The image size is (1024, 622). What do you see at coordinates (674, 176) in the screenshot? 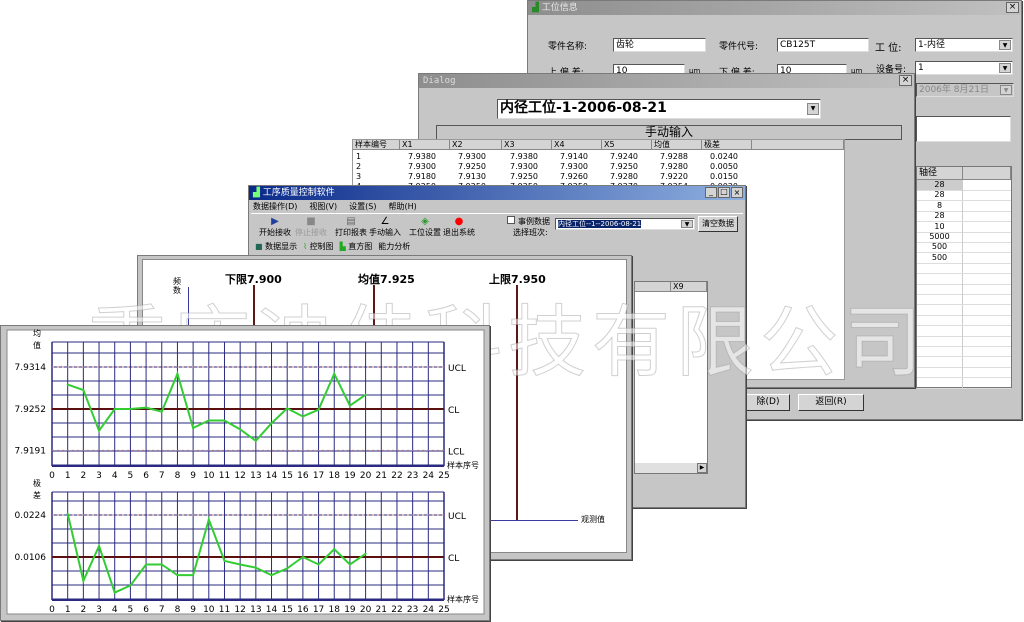
I see `list-cell: 7.9220` at bounding box center [674, 176].